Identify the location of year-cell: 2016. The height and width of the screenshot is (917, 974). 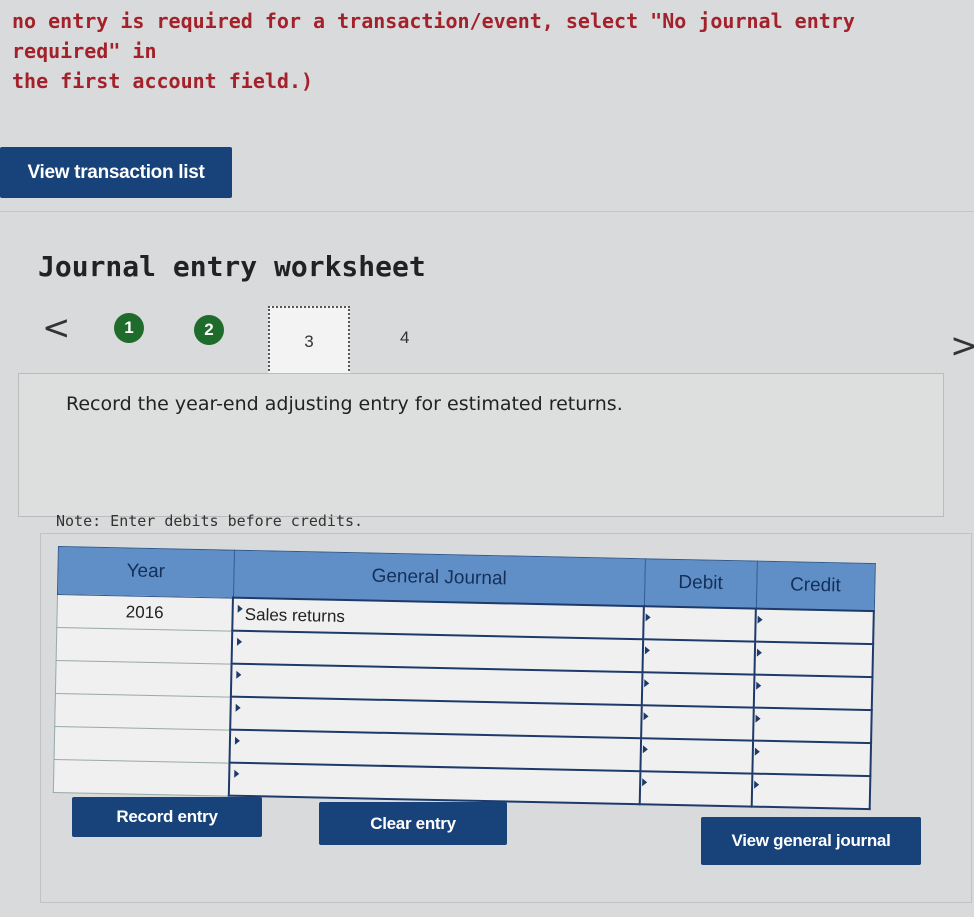
(145, 612).